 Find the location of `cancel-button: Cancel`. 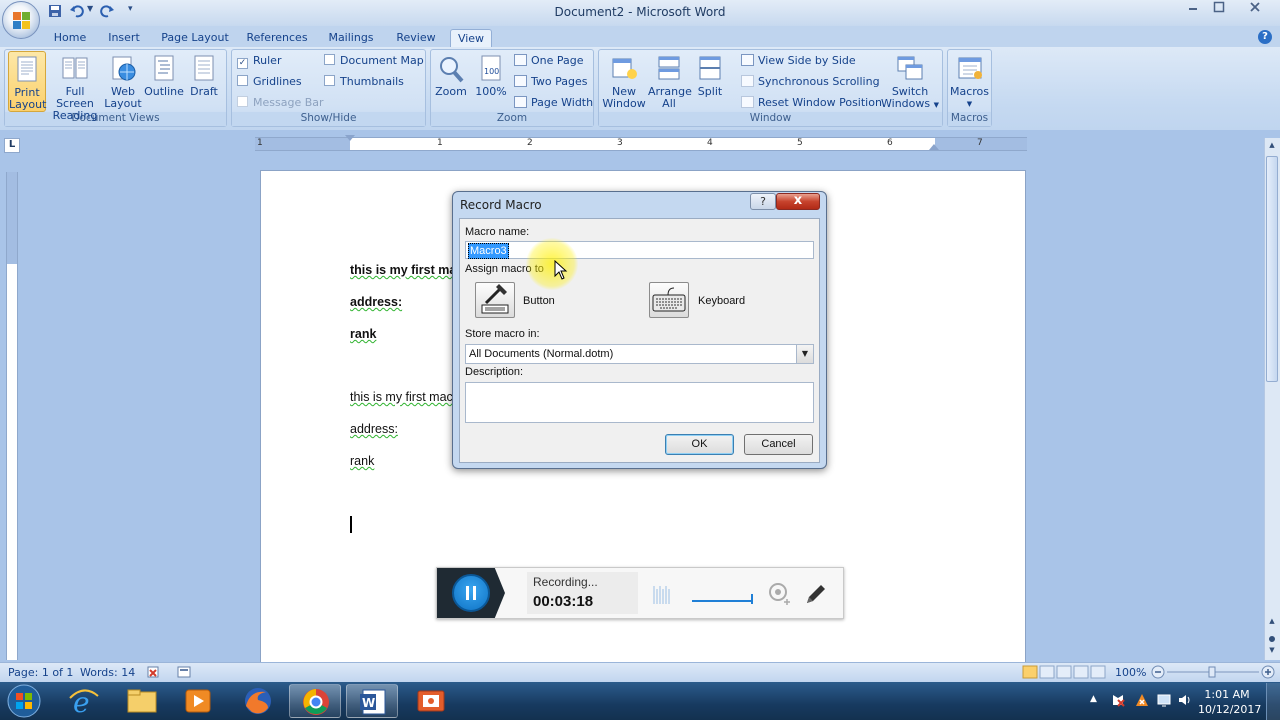

cancel-button: Cancel is located at coordinates (778, 444).